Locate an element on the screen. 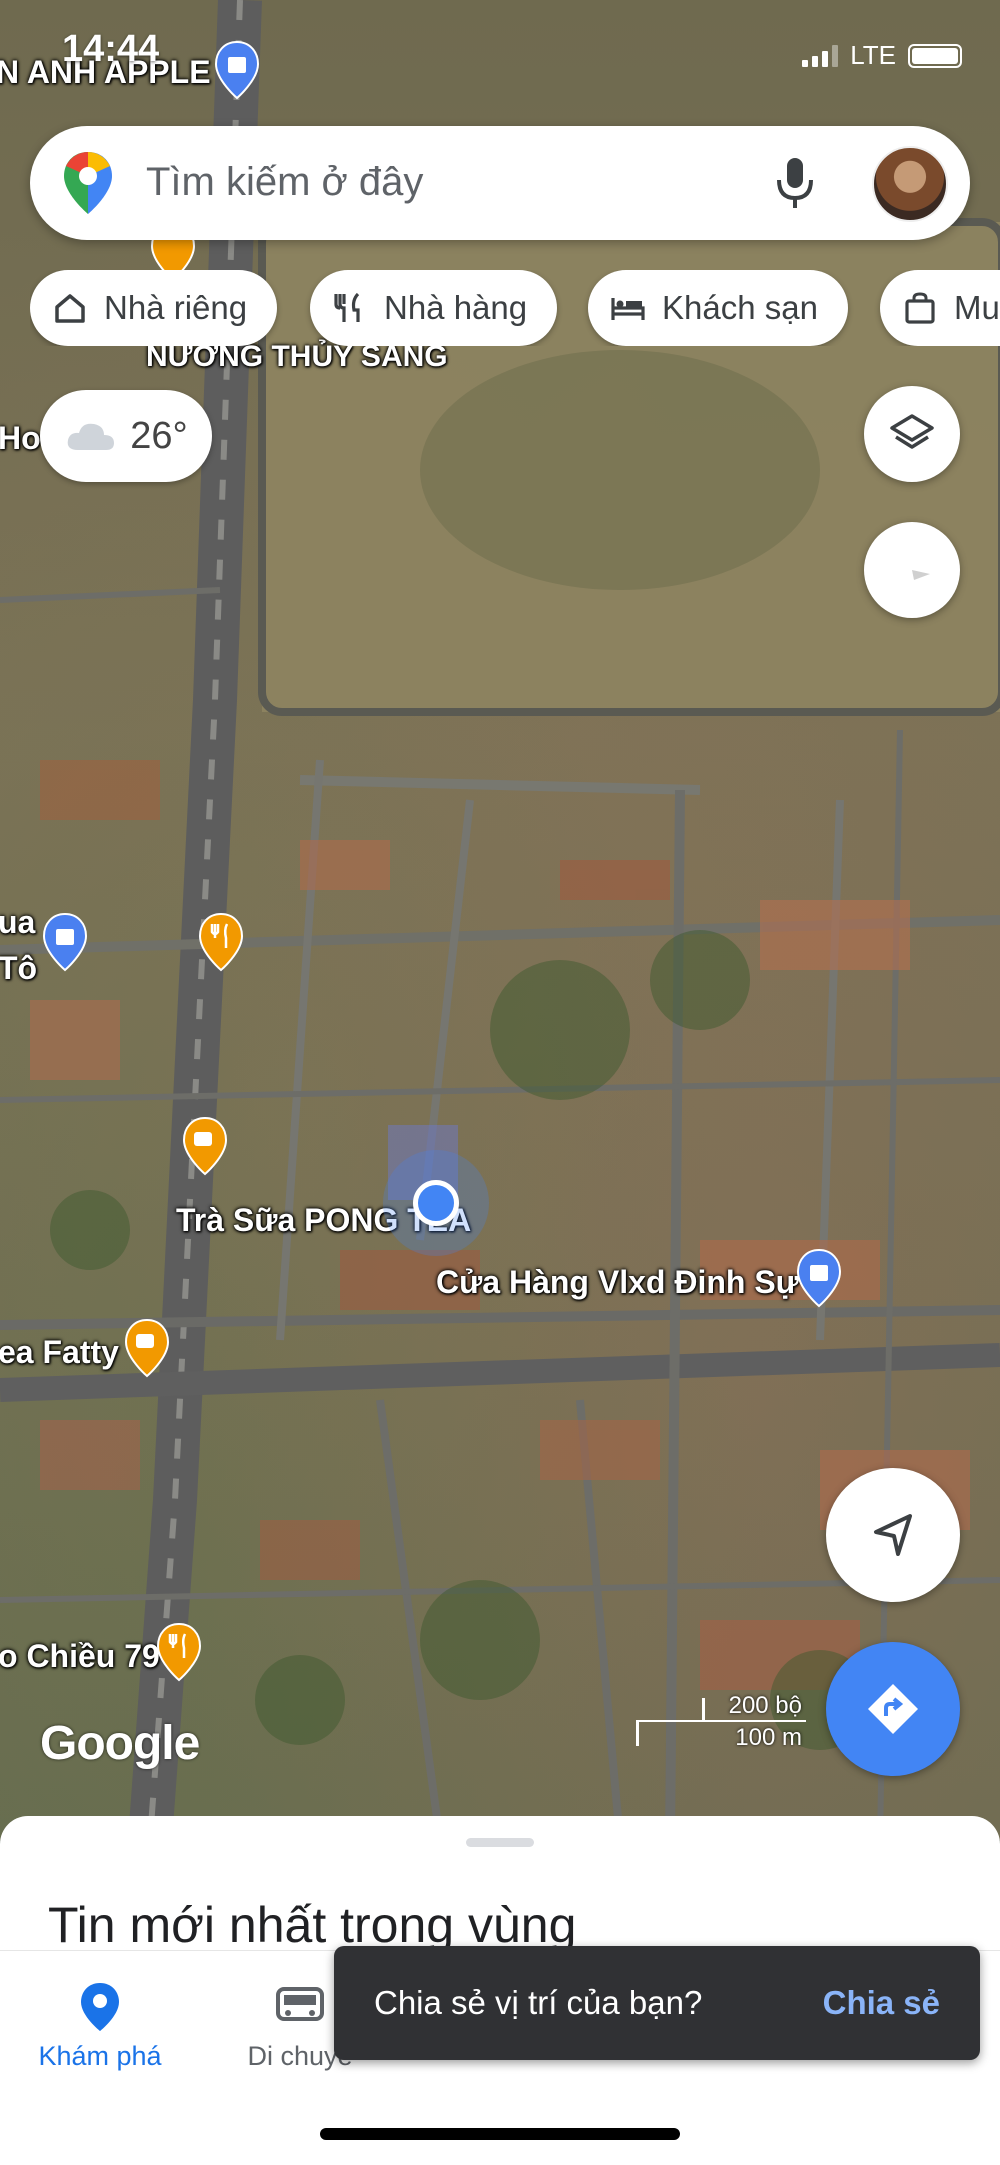 This screenshot has width=1000, height=2165. chip-restaurant-label: Nhà hàng is located at coordinates (456, 307).